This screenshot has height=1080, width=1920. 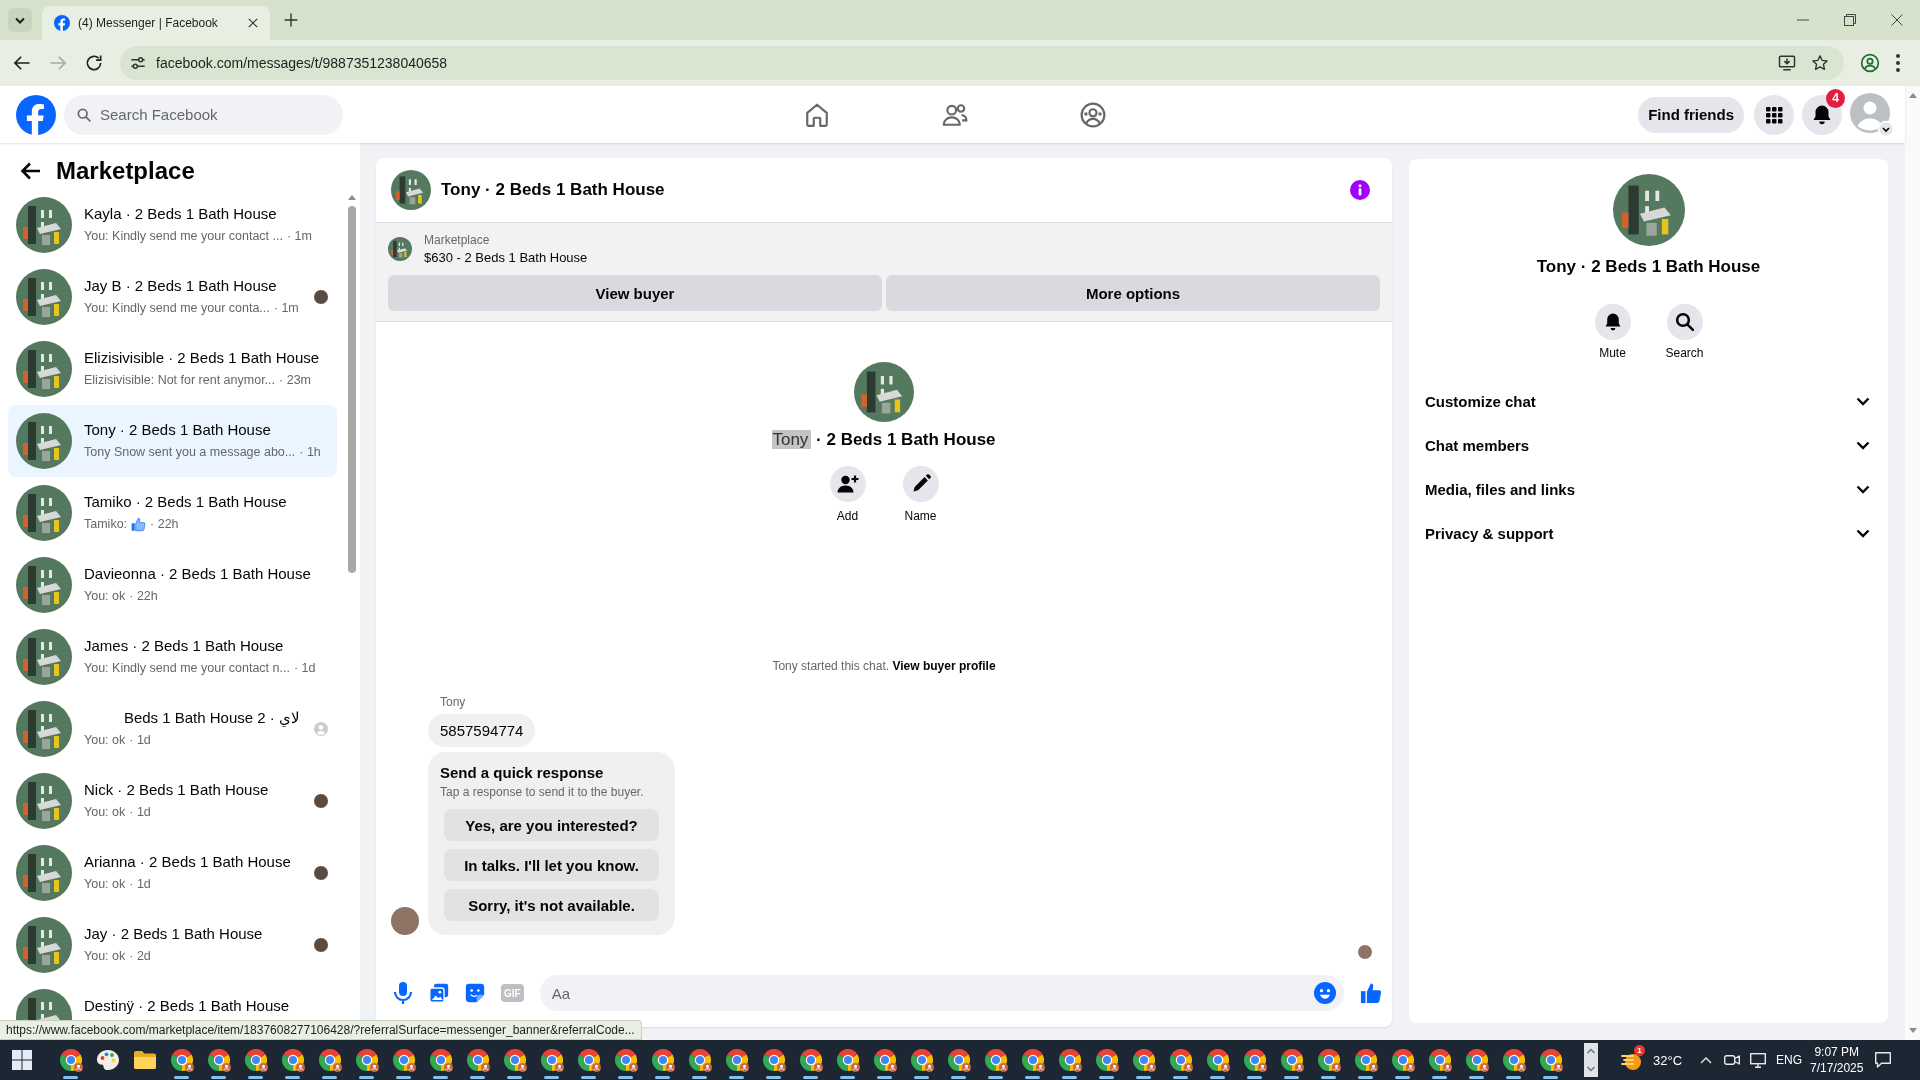 I want to click on buyer-profile-link: View buyer profile, so click(x=944, y=666).